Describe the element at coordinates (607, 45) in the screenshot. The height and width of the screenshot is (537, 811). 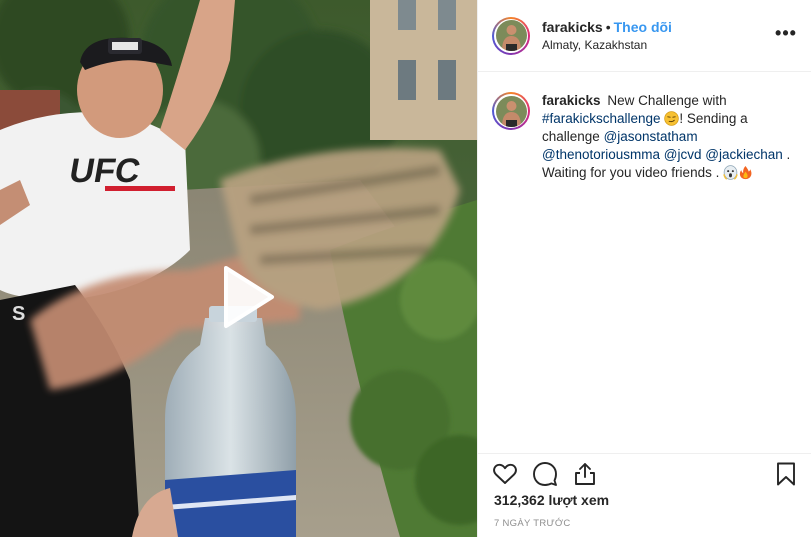
I see `location-link: Almaty, Kazakhstan` at that location.